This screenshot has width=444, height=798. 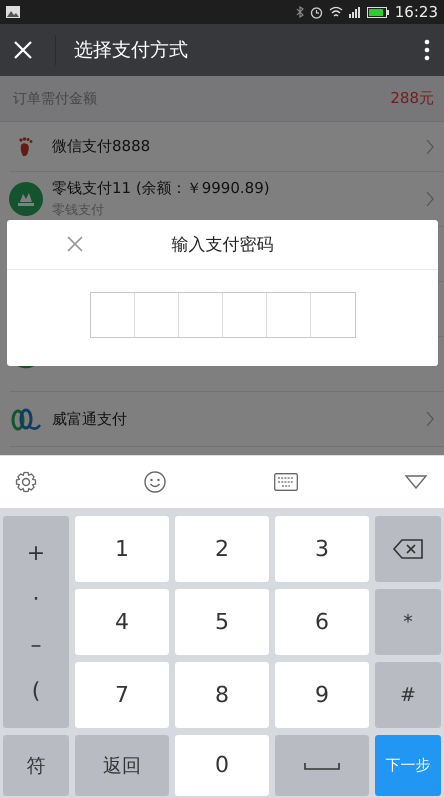 I want to click on signal-icon, so click(x=354, y=12).